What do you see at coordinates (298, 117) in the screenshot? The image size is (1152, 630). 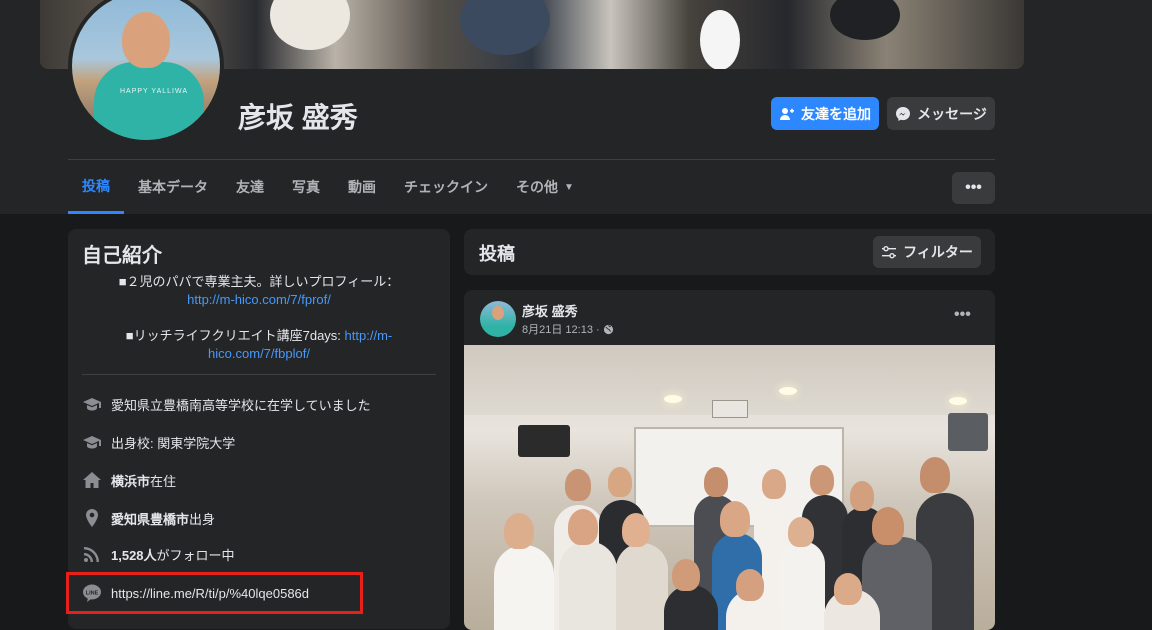 I see `profile-name: 彦坂 盛秀` at bounding box center [298, 117].